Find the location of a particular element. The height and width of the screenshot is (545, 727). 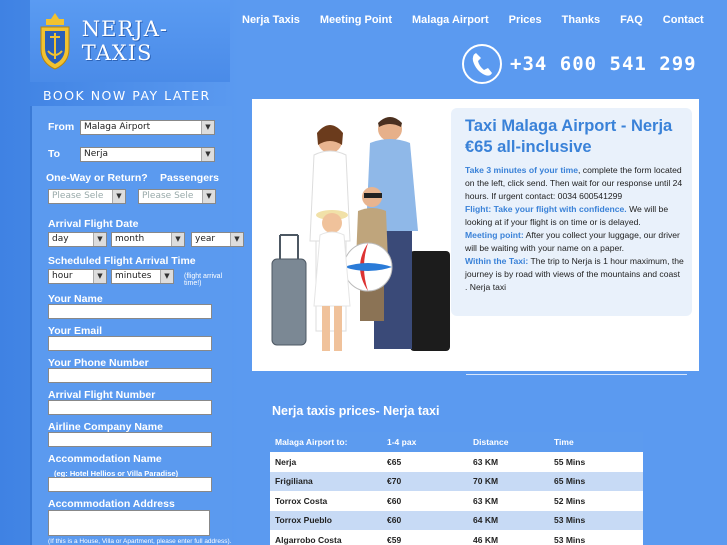

oneway-select: Please Sele ▼ is located at coordinates (87, 196).